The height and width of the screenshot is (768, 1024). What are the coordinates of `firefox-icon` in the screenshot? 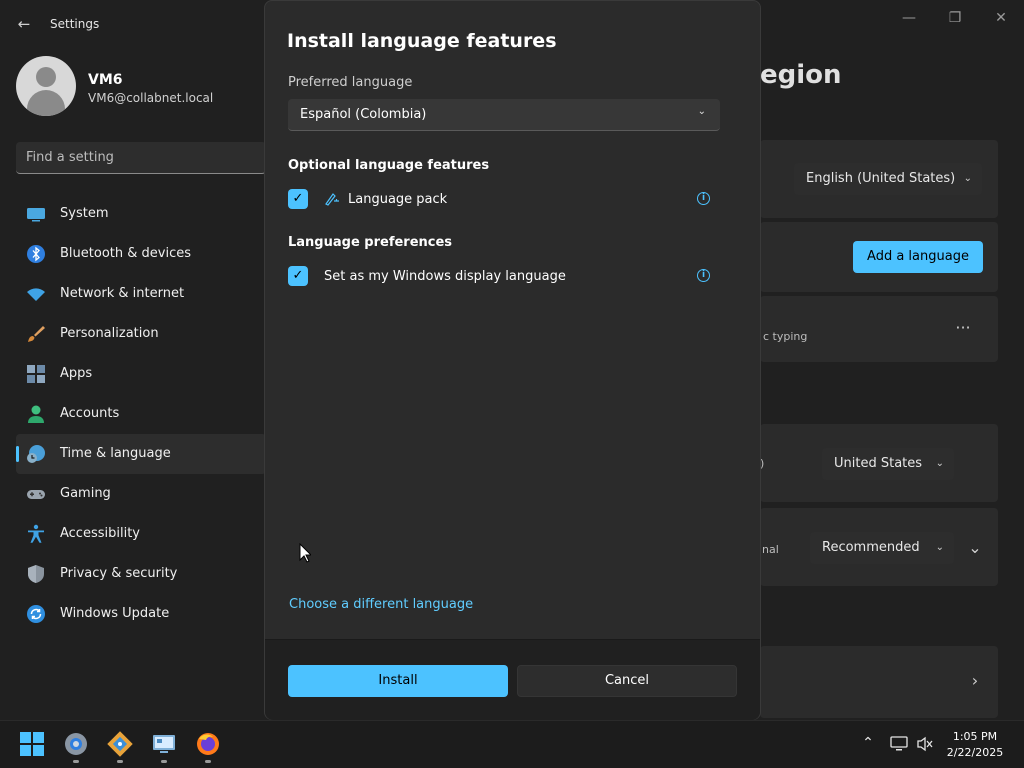 It's located at (208, 744).